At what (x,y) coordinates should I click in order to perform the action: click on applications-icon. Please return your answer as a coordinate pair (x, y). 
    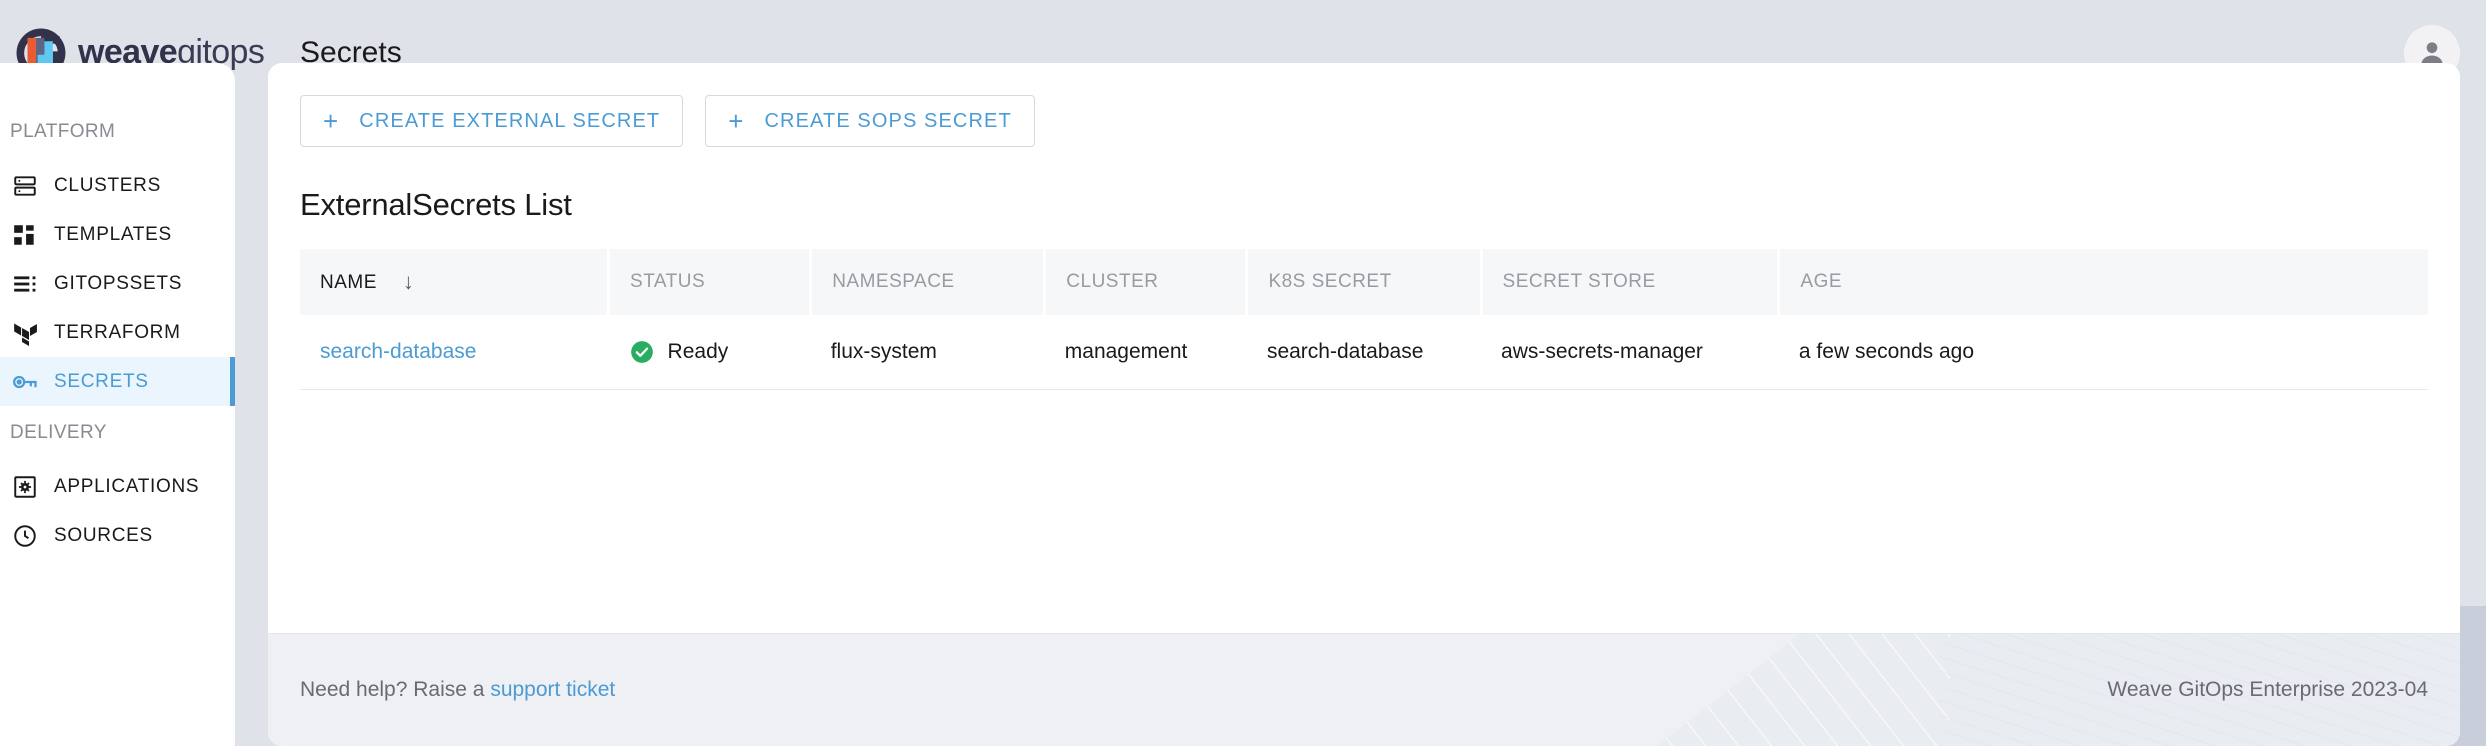
    Looking at the image, I should click on (25, 487).